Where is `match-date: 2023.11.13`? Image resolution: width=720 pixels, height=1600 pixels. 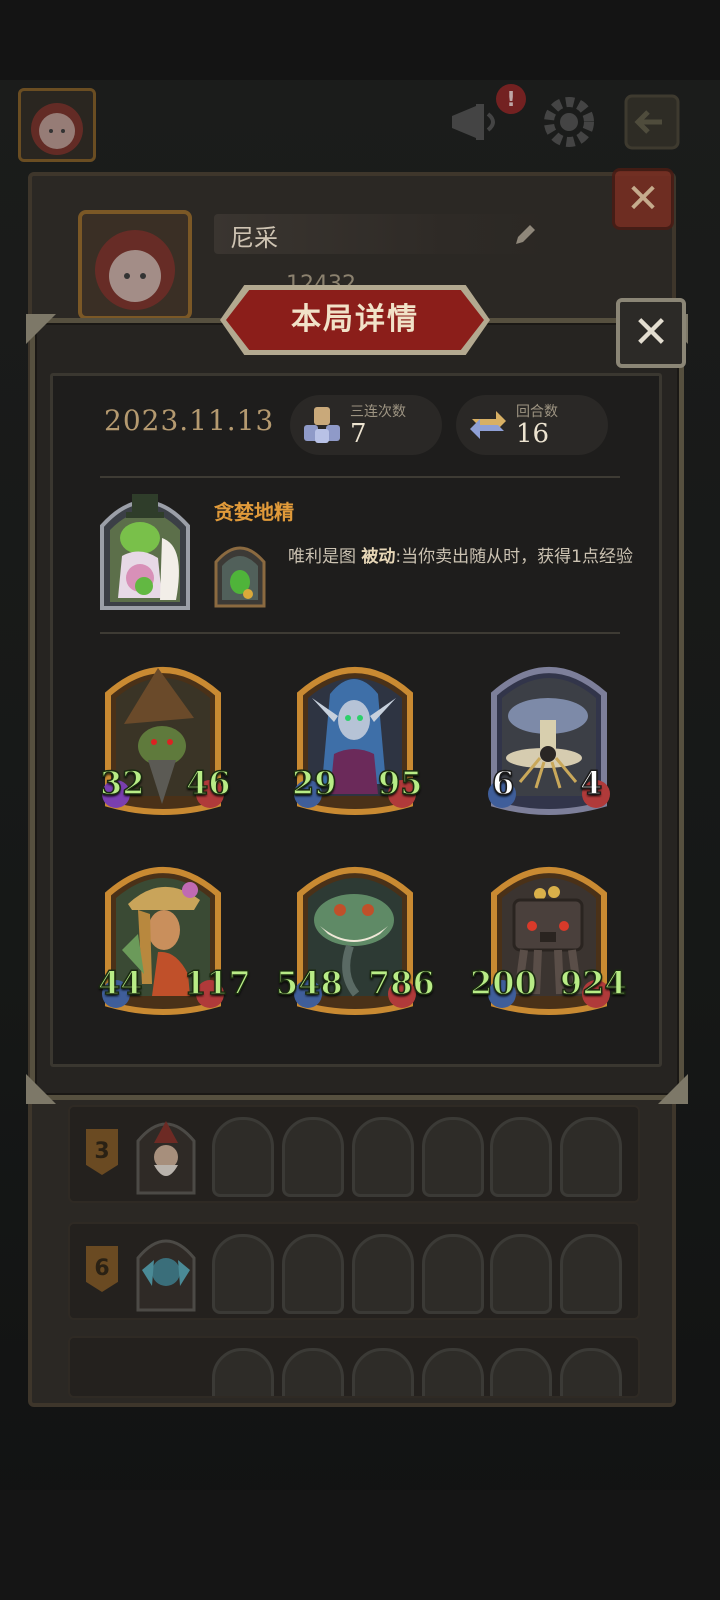 match-date: 2023.11.13 is located at coordinates (189, 420).